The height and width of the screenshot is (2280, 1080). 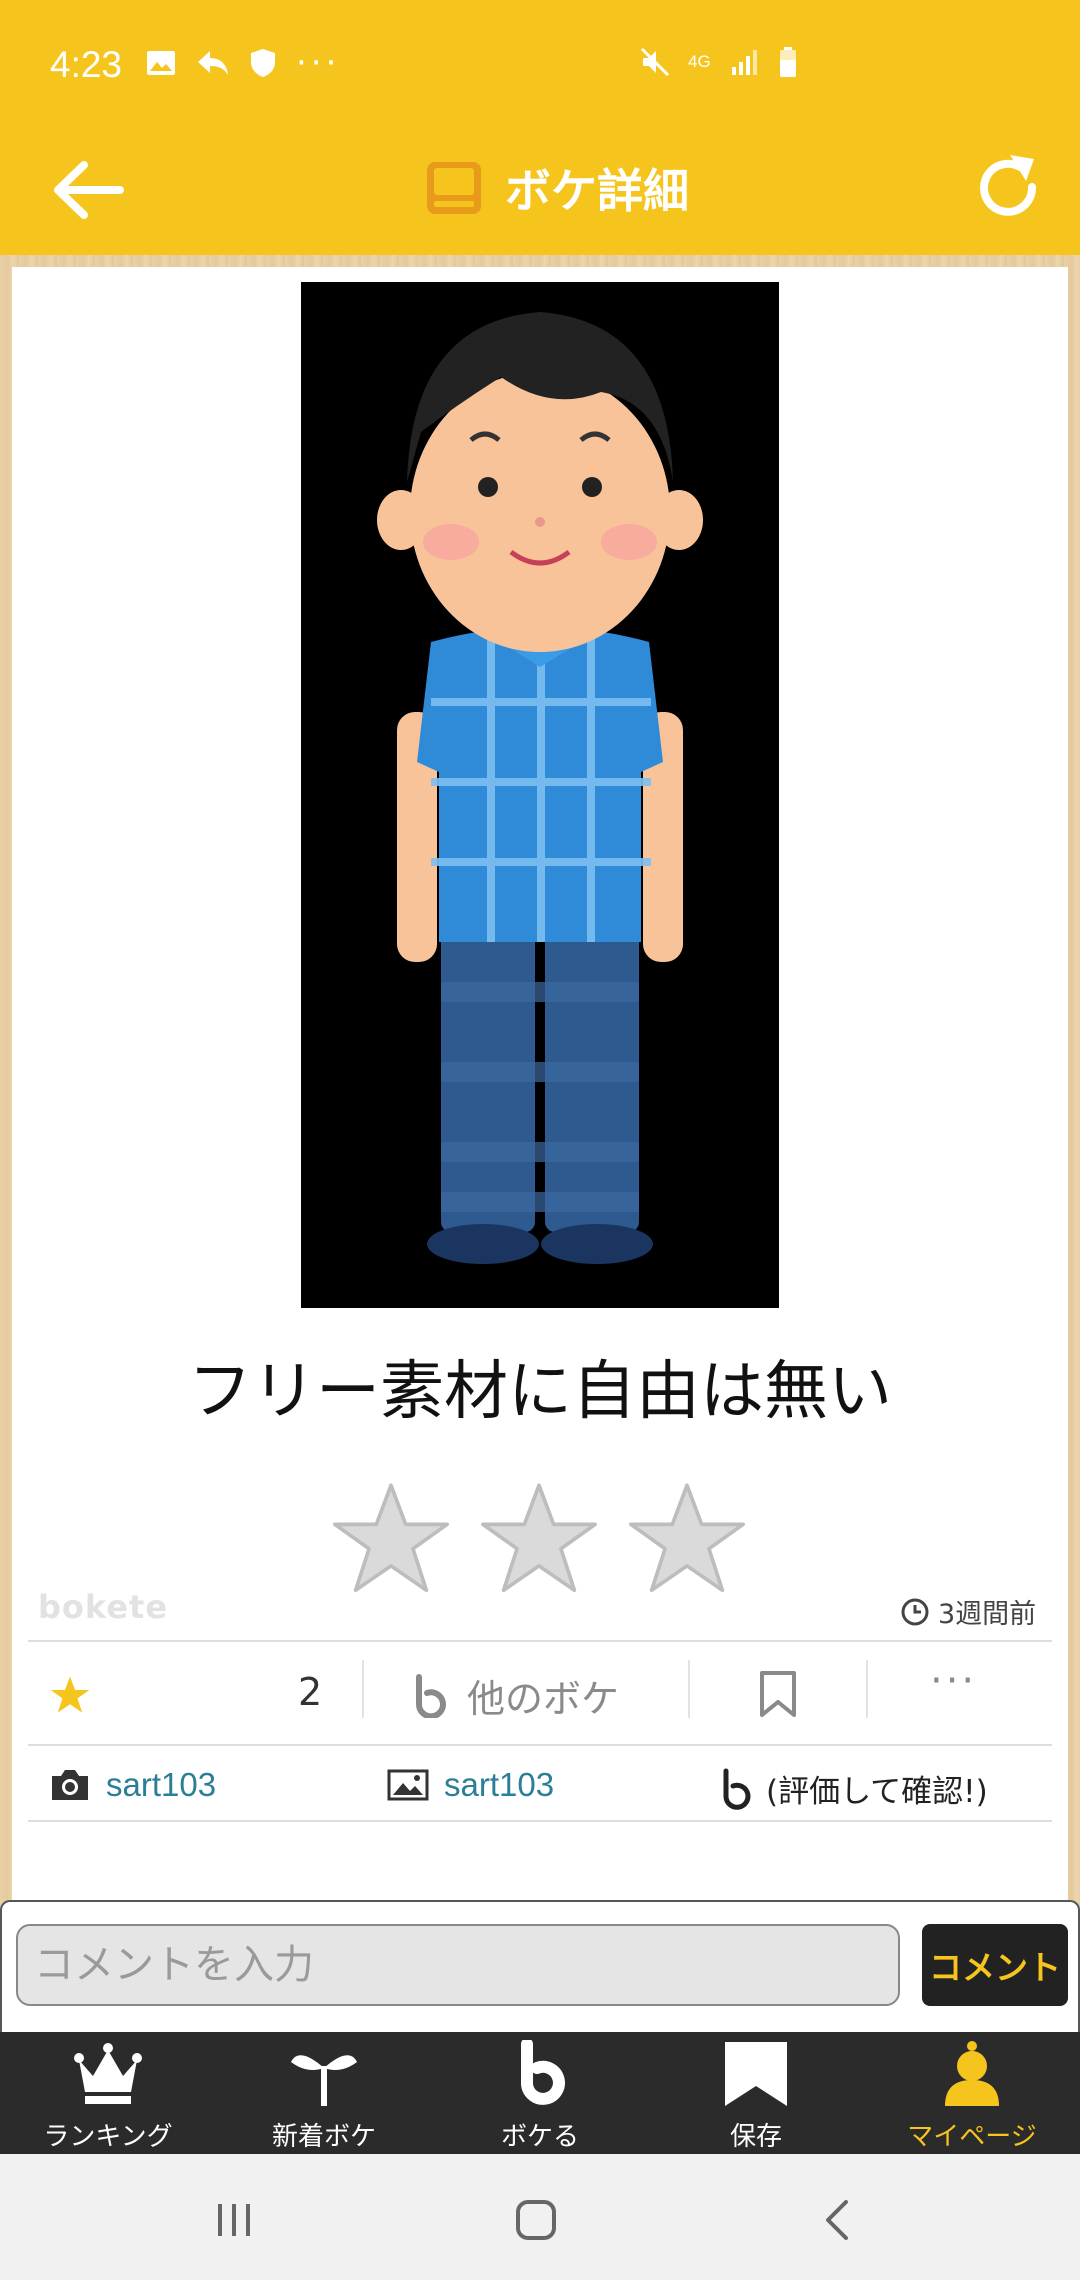 What do you see at coordinates (70, 1785) in the screenshot?
I see `camera-icon` at bounding box center [70, 1785].